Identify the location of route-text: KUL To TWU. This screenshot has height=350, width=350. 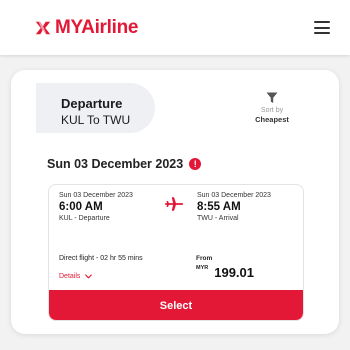
(96, 120).